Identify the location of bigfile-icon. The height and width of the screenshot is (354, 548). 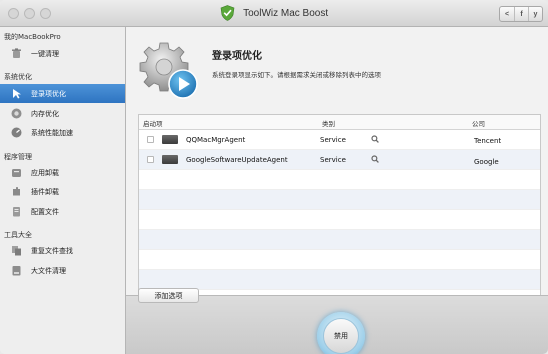
(16, 271).